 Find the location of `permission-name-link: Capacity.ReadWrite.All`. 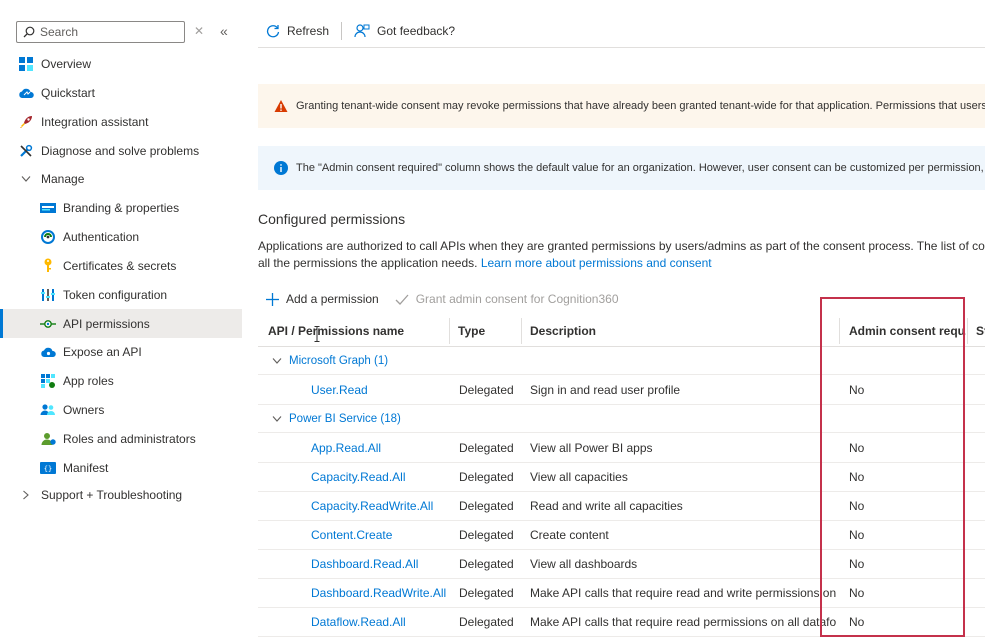

permission-name-link: Capacity.ReadWrite.All is located at coordinates (372, 506).